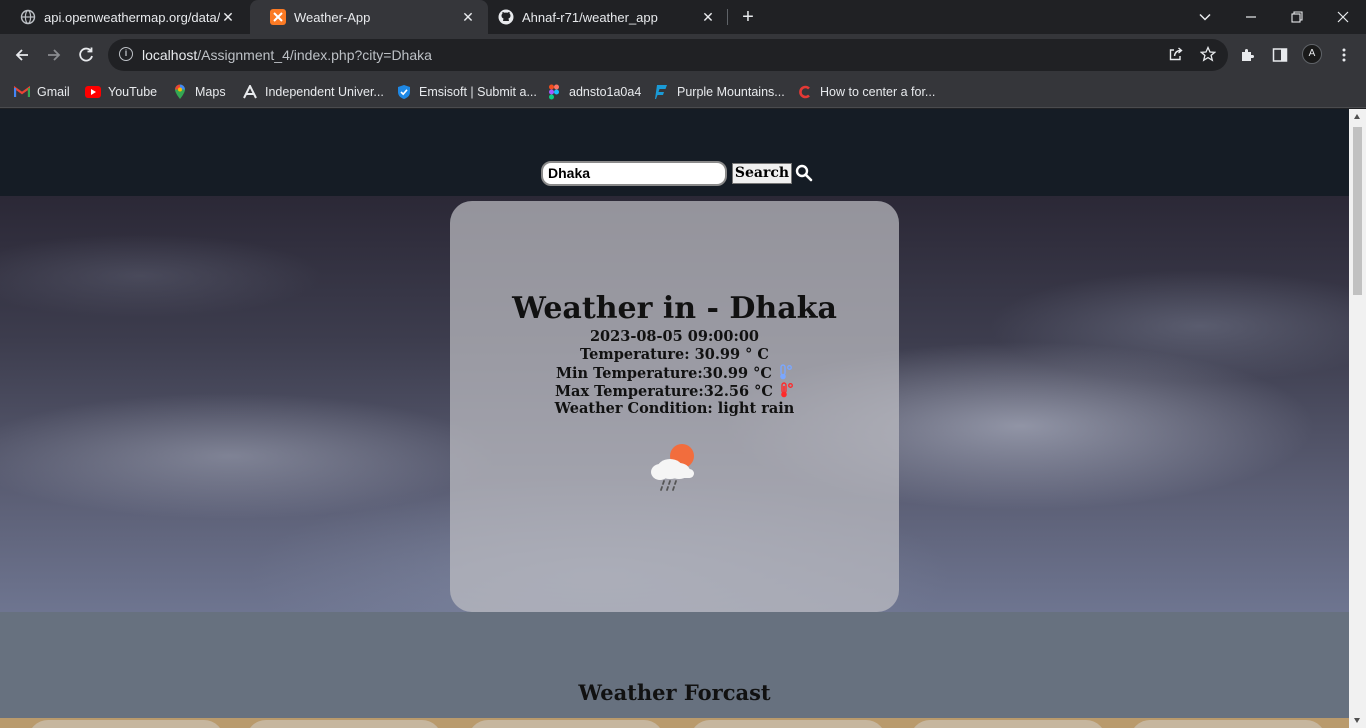 This screenshot has width=1366, height=728. What do you see at coordinates (53, 92) in the screenshot?
I see `bookmark-label: Gmail` at bounding box center [53, 92].